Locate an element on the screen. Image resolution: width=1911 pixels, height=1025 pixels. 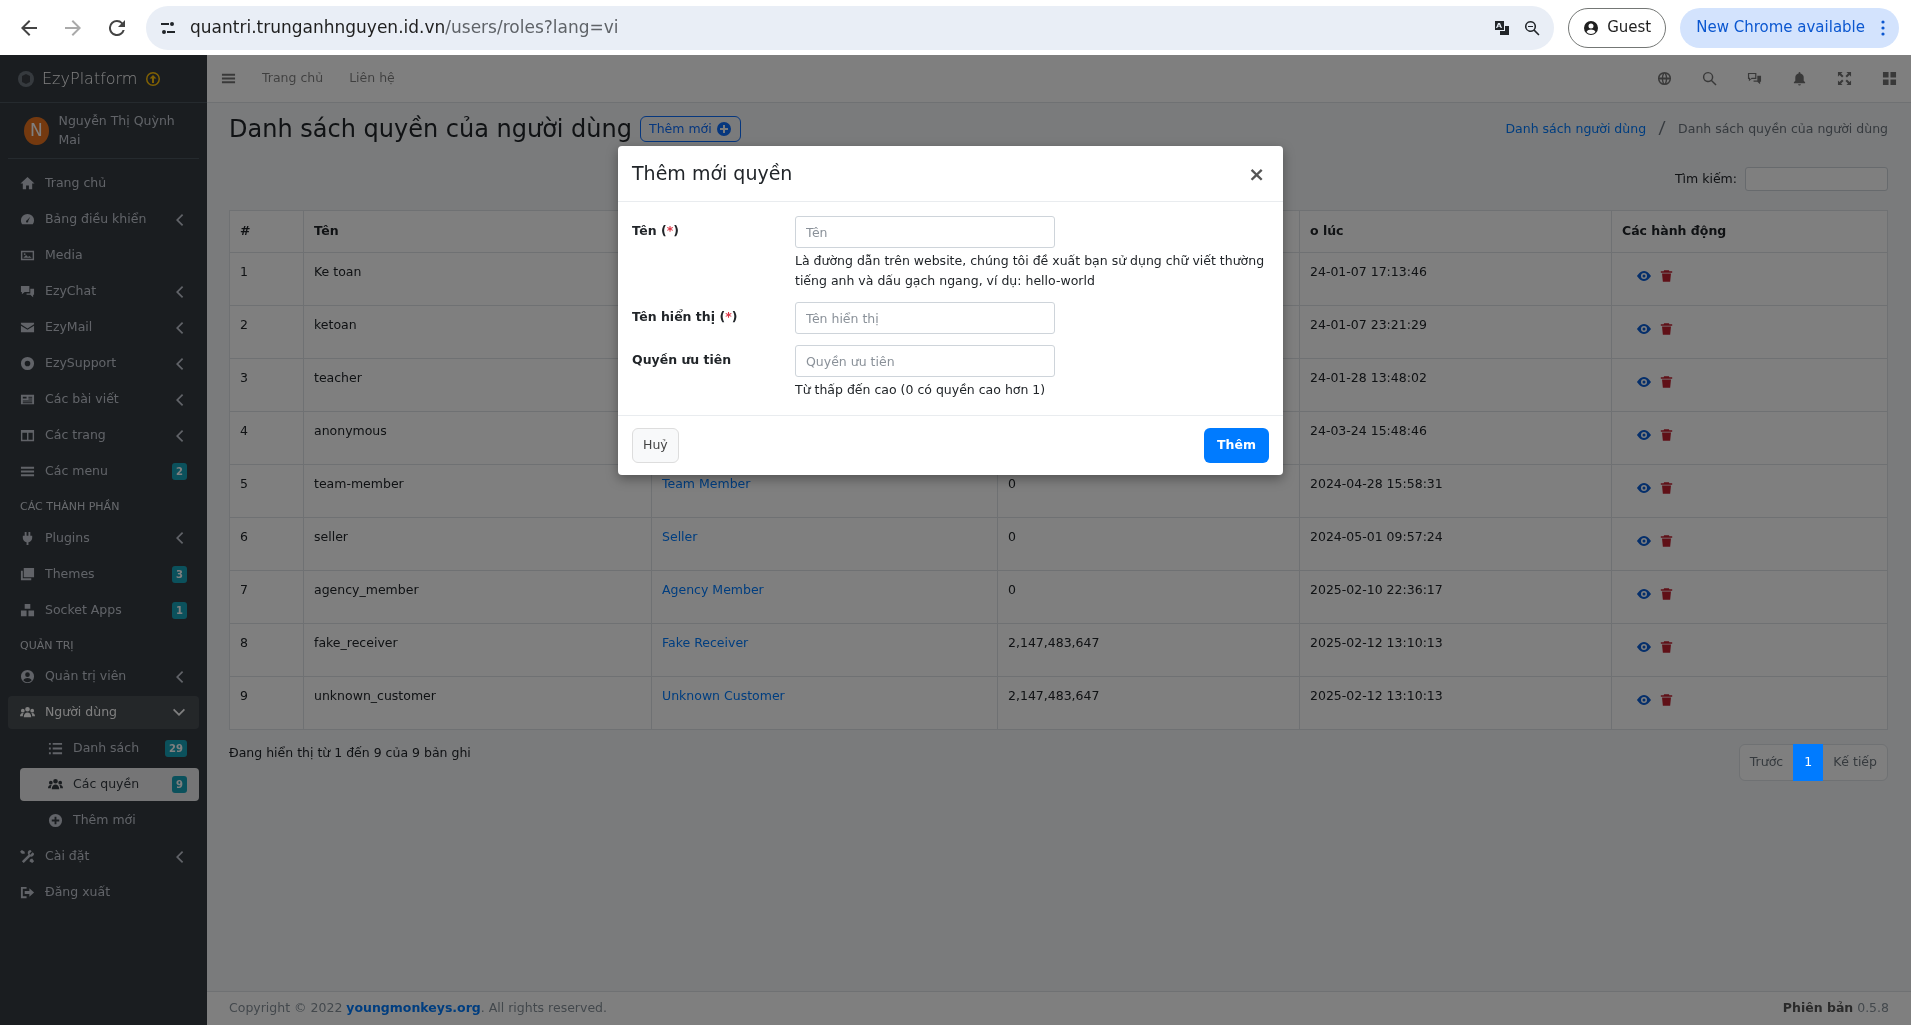
profile-button: Guest is located at coordinates (1617, 27).